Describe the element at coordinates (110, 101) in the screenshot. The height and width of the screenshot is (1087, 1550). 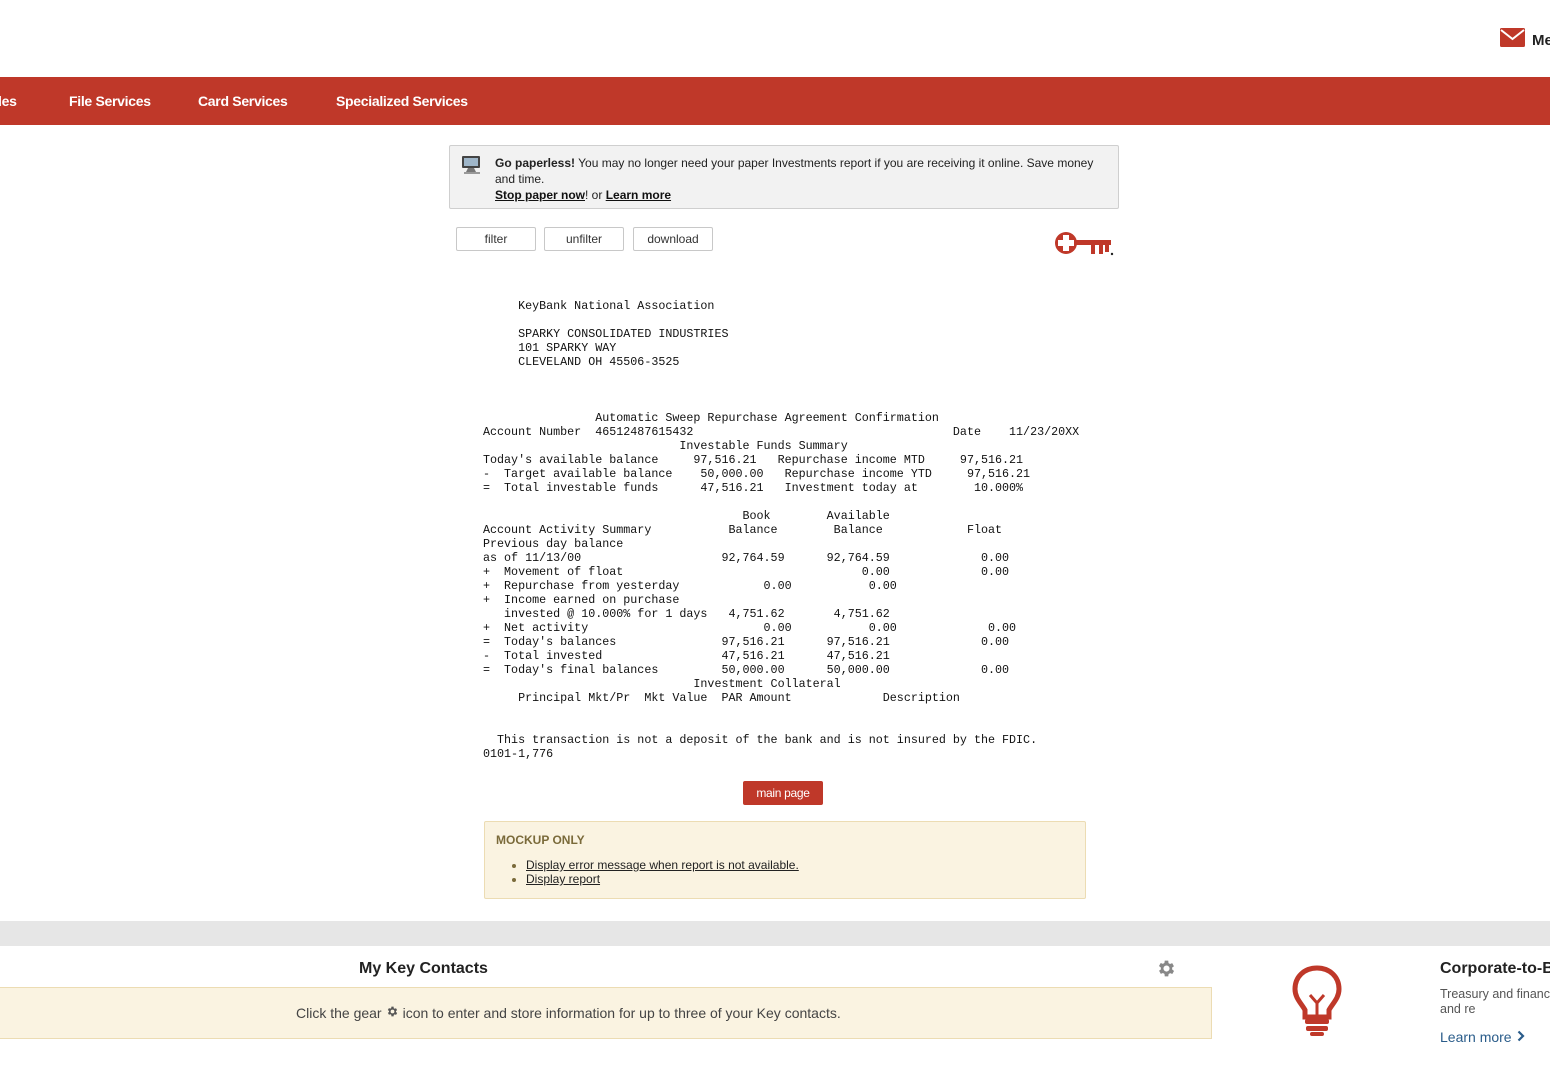
I see `nav-item-file-services: File Services` at that location.